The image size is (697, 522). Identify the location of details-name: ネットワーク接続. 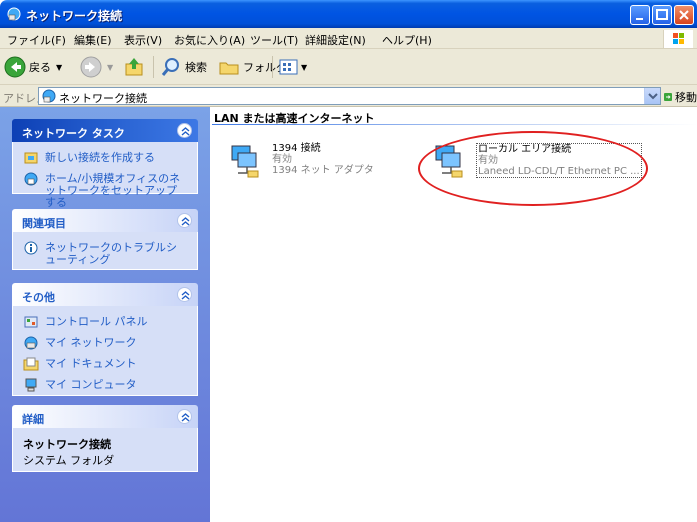
(67, 444).